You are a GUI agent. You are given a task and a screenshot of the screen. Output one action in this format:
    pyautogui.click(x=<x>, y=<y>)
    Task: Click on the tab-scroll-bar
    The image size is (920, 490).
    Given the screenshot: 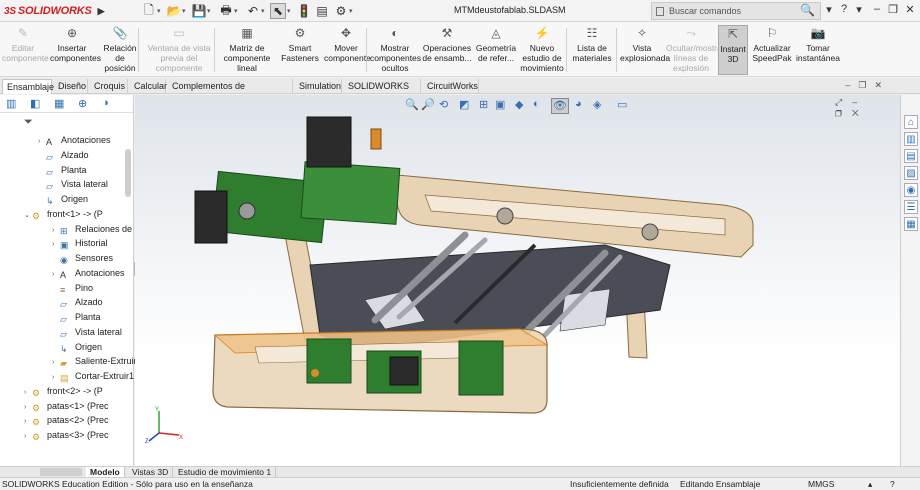 What is the action you would take?
    pyautogui.click(x=61, y=472)
    